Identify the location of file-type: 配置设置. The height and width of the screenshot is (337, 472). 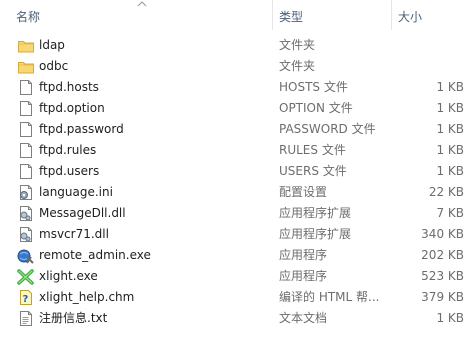
(303, 192).